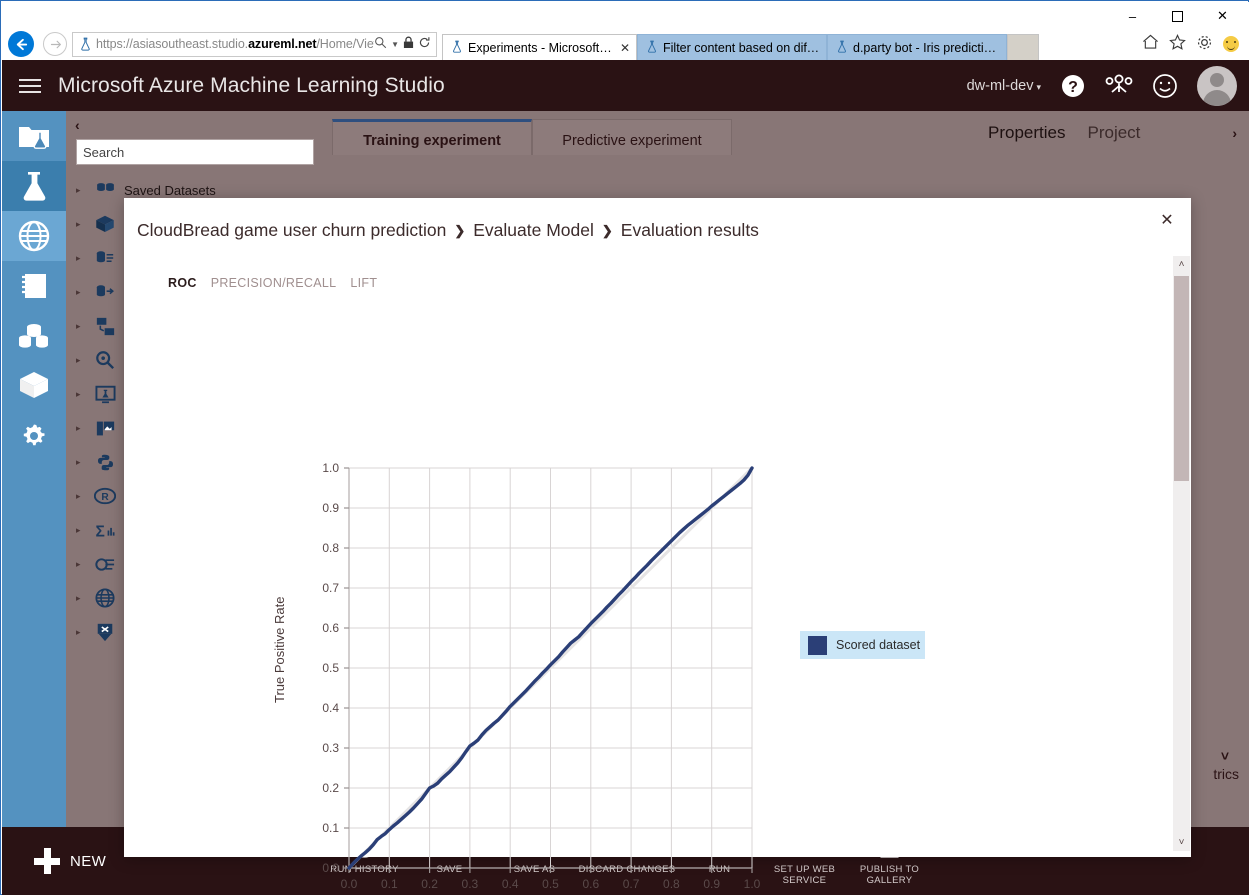 This screenshot has width=1249, height=895. Describe the element at coordinates (1026, 133) in the screenshot. I see `tab-properties: Properties` at that location.